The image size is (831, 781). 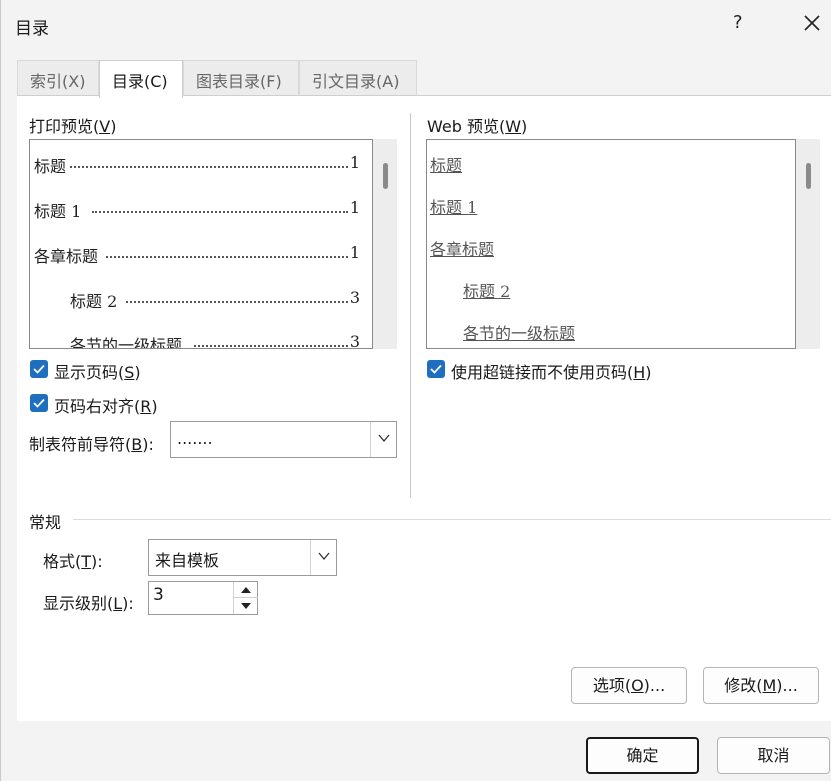 I want to click on show-page-numbers-label: 显示页码(S), so click(x=97, y=371).